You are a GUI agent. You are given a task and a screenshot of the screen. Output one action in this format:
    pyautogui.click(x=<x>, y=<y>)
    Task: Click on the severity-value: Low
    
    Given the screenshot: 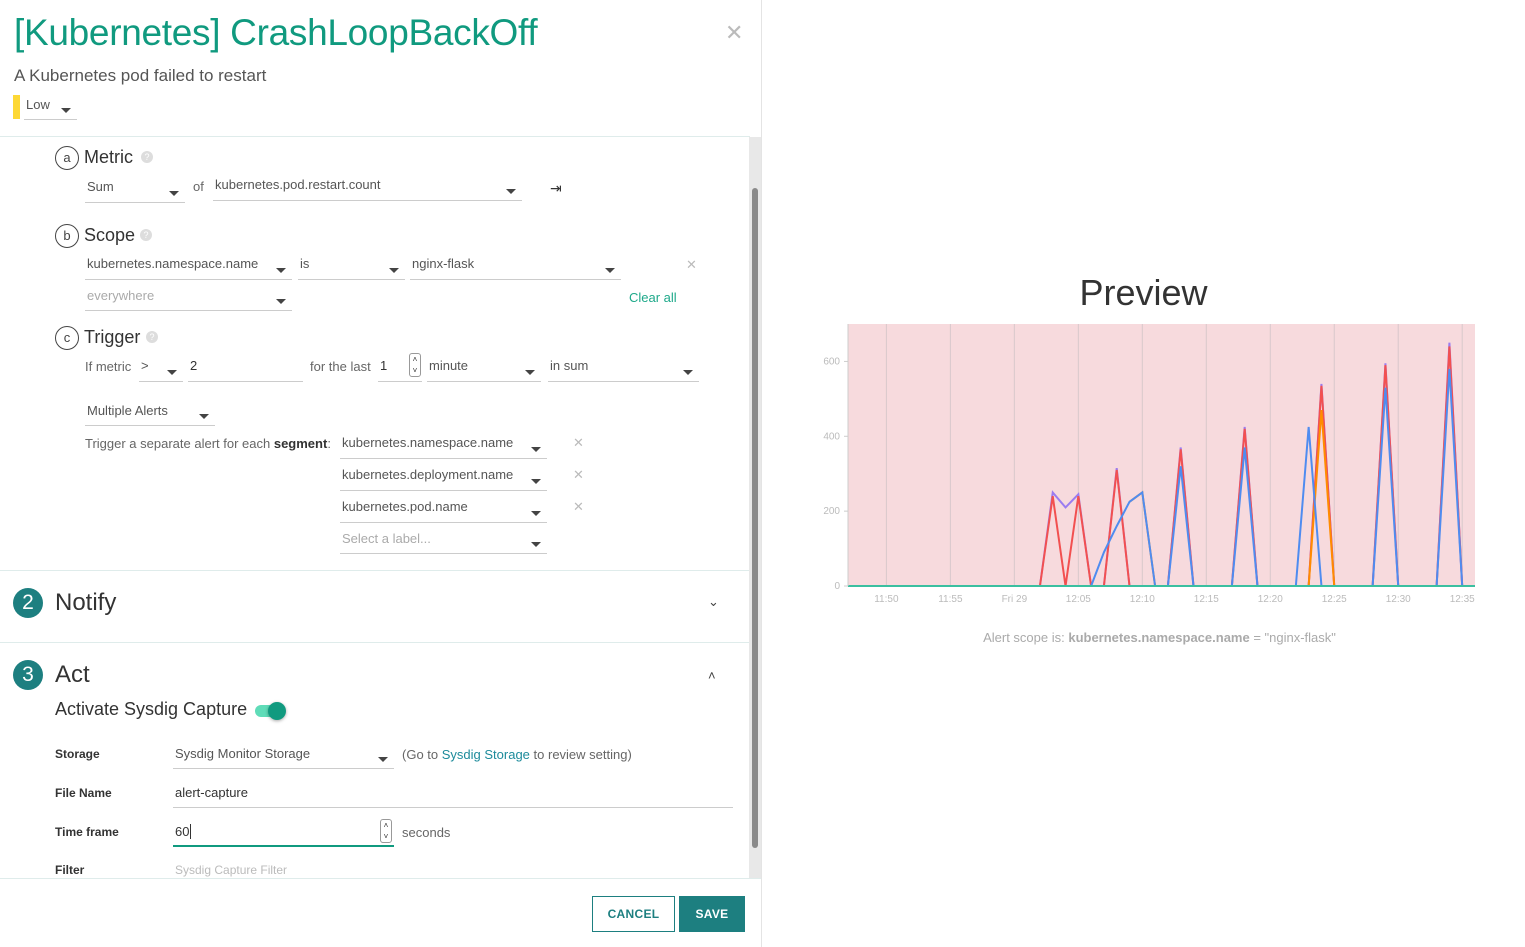 What is the action you would take?
    pyautogui.click(x=38, y=104)
    